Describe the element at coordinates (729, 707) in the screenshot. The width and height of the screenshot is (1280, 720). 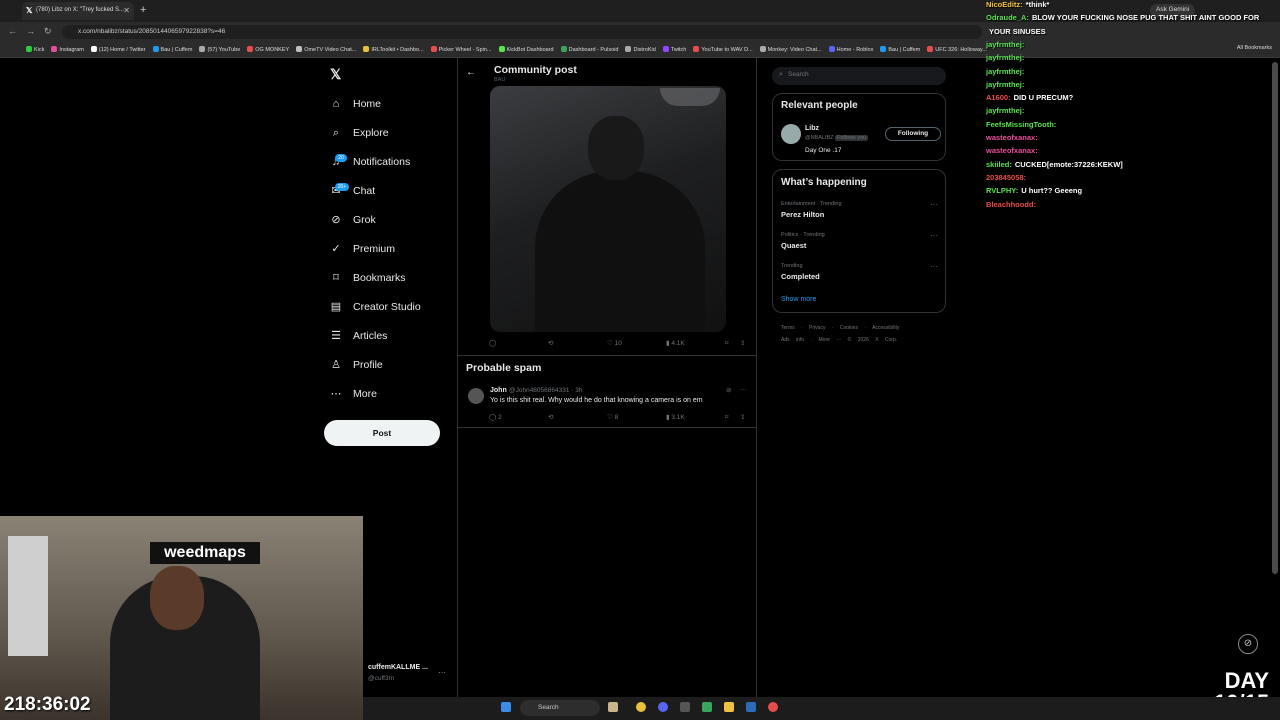
I see `file-explorer-icon` at that location.